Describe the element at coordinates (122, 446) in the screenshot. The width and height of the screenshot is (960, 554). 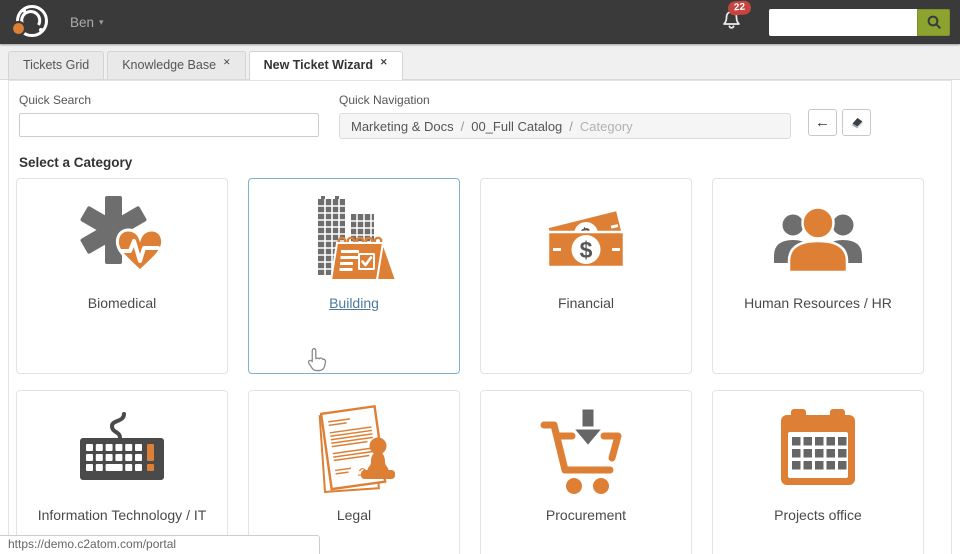
I see `it-icon` at that location.